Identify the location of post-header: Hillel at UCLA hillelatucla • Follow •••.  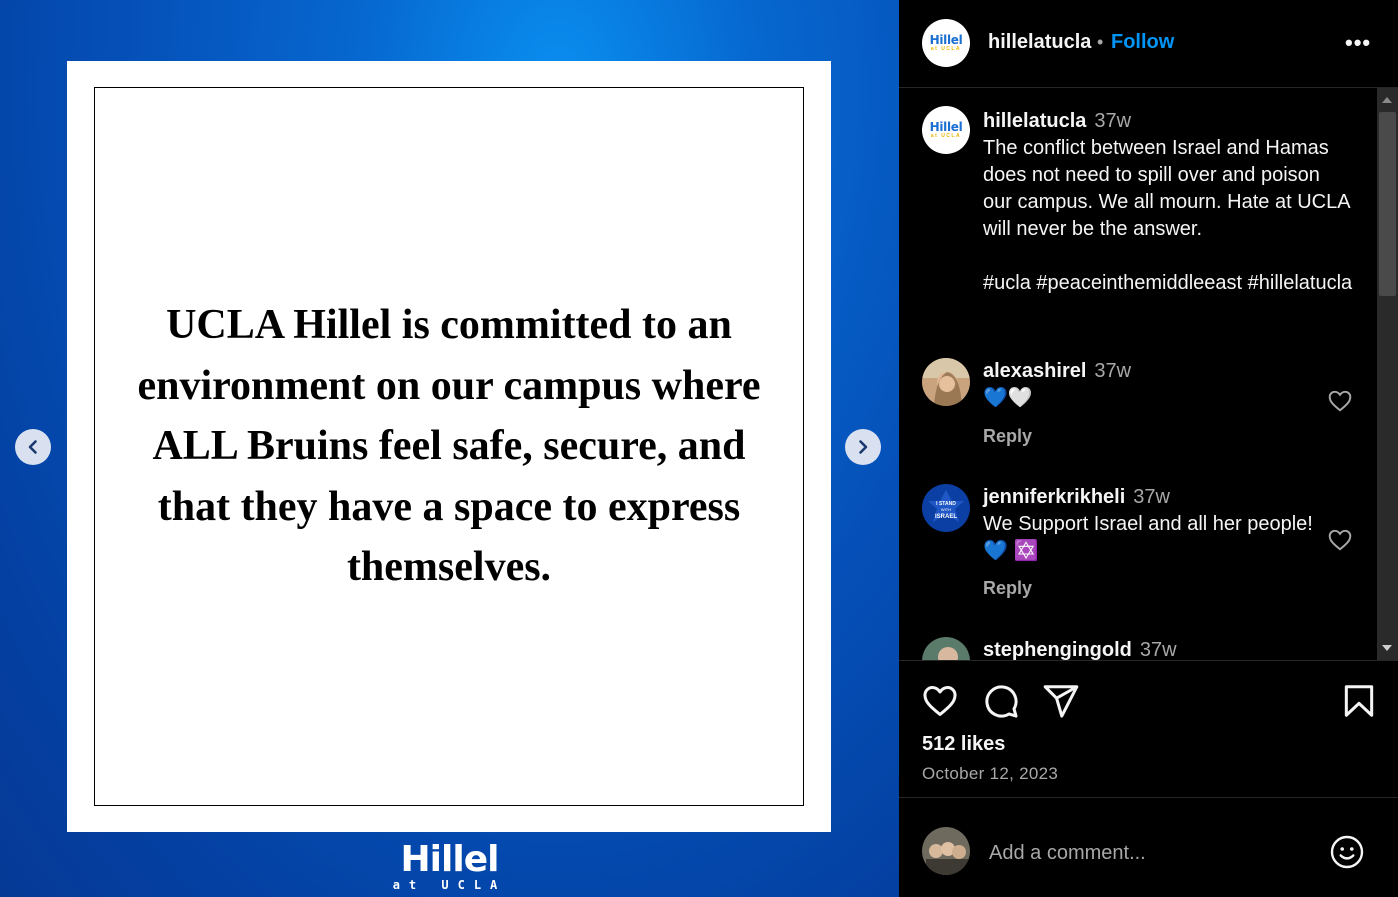
(1148, 44).